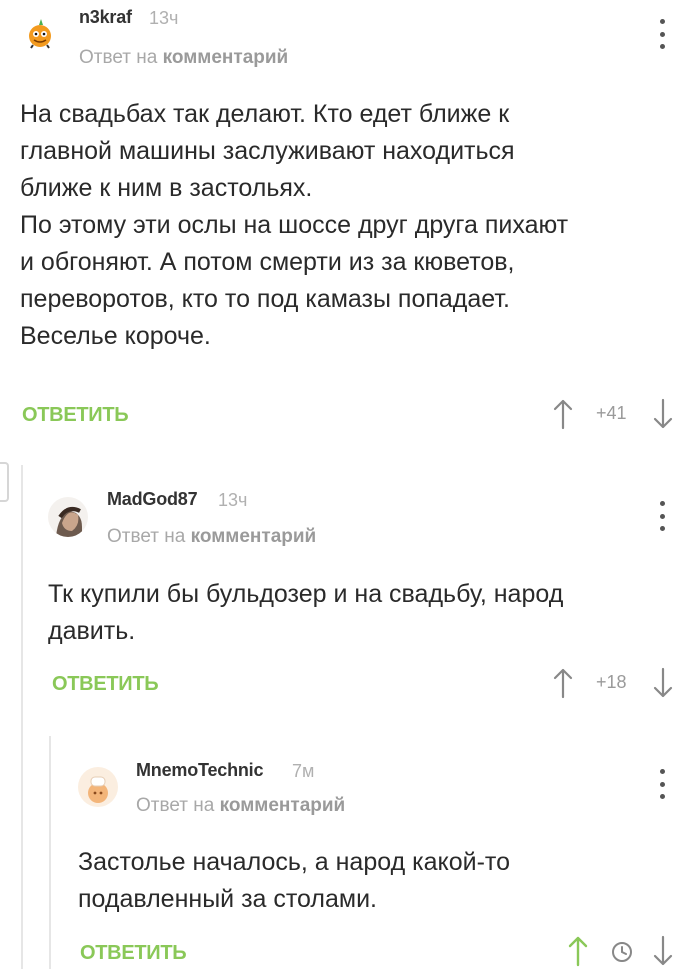 This screenshot has height=969, width=700. I want to click on rating-count: +18, so click(611, 682).